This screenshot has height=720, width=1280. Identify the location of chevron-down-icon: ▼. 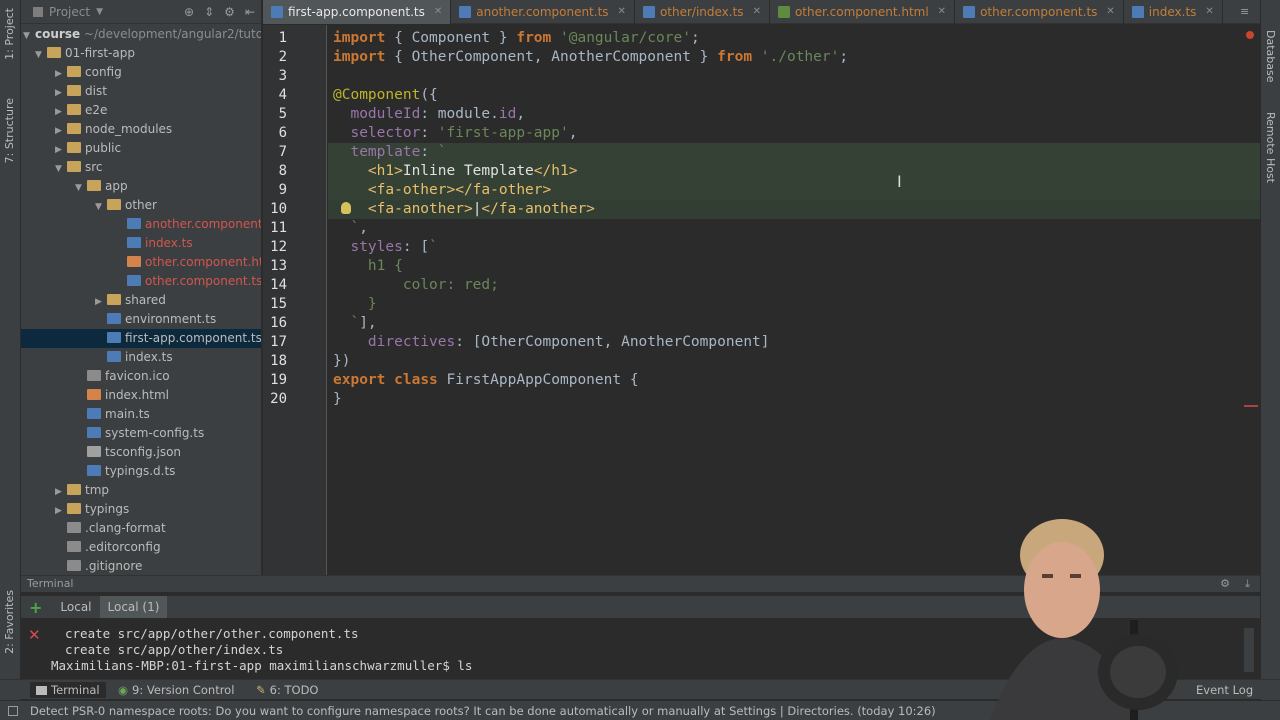
(99, 12).